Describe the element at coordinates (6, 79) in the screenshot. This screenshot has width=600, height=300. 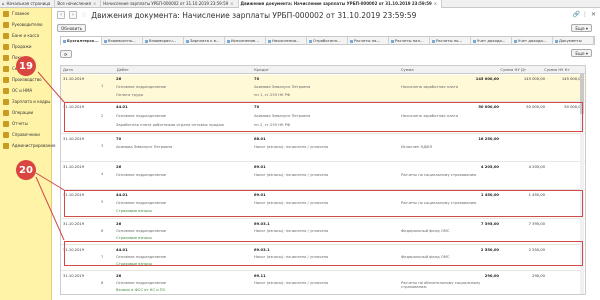
I see `factory-icon` at that location.